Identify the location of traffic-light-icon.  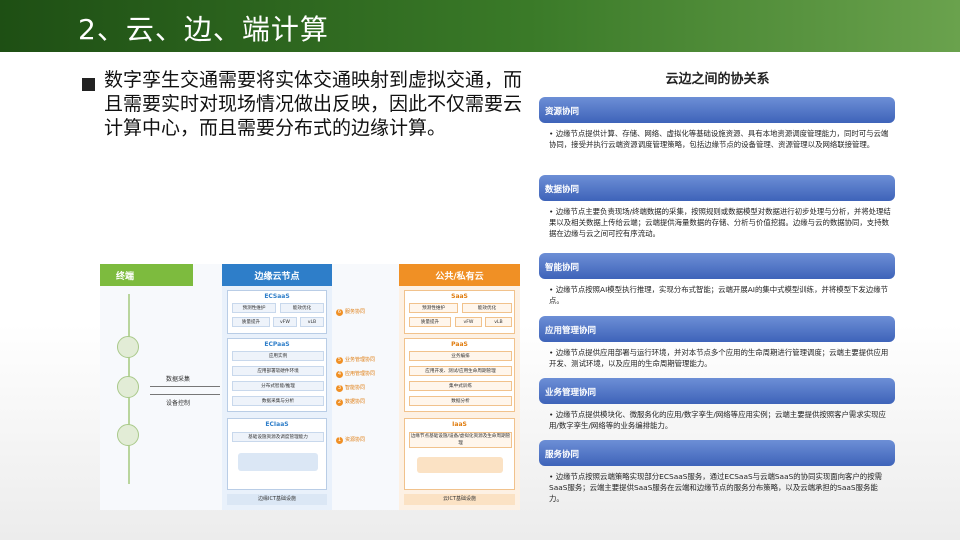
(128, 435).